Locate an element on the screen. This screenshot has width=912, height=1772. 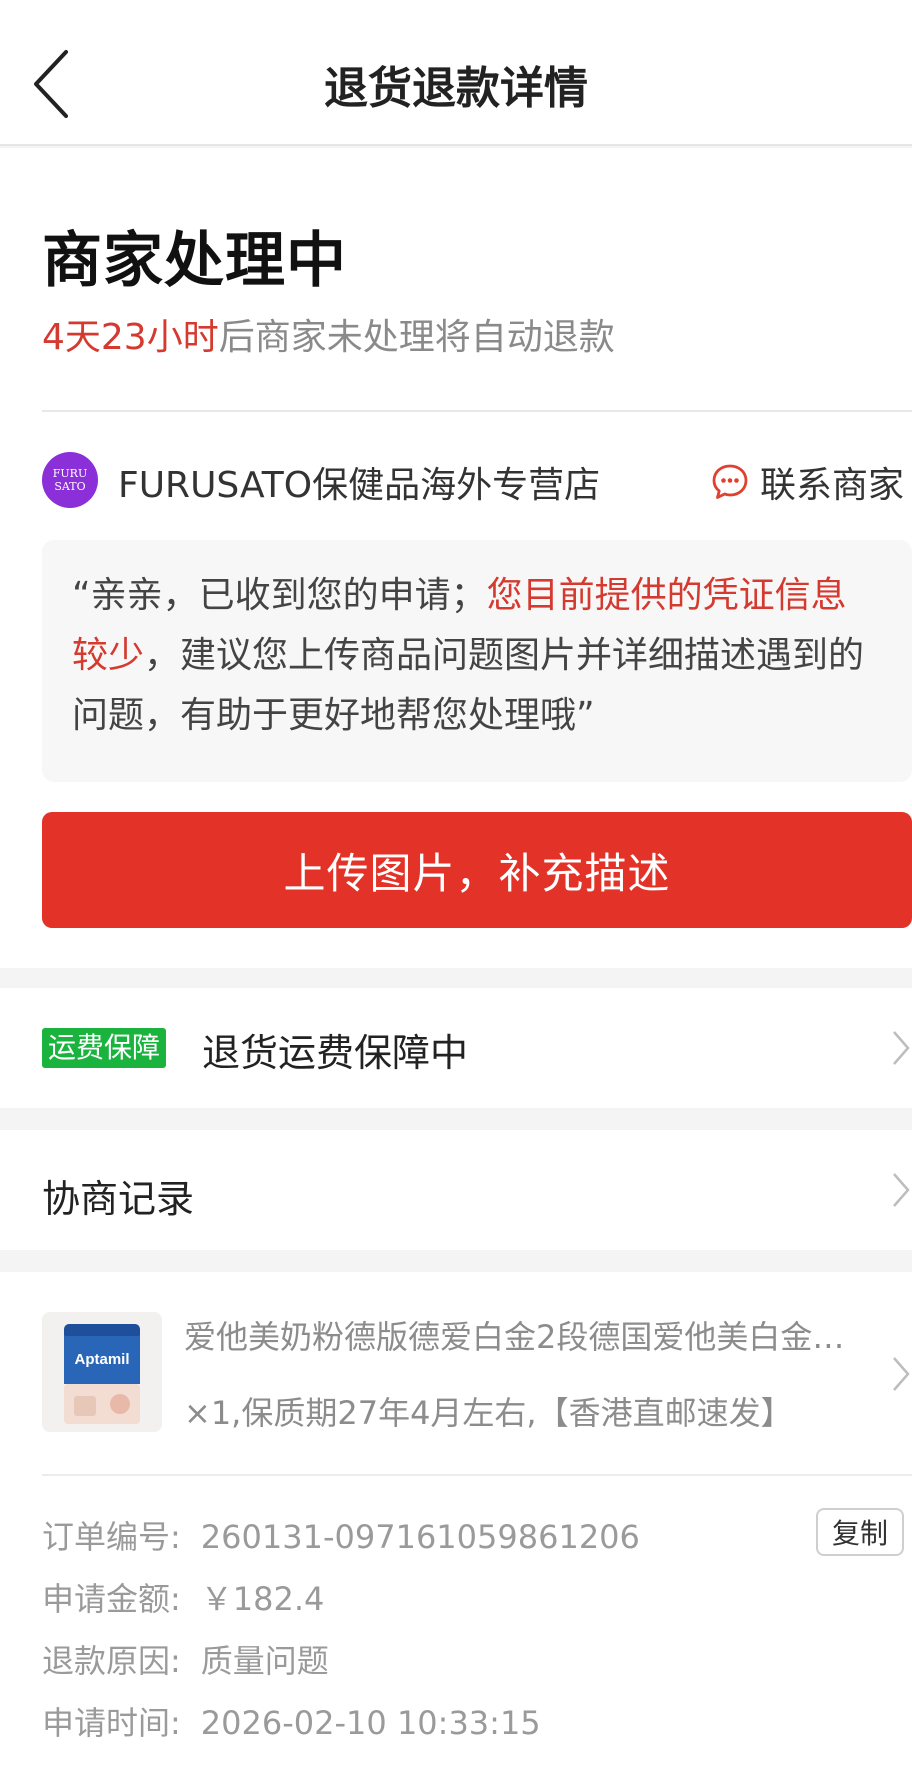
status-subtitle: 4天23小时后商家未处理将自动退款 is located at coordinates (328, 334).